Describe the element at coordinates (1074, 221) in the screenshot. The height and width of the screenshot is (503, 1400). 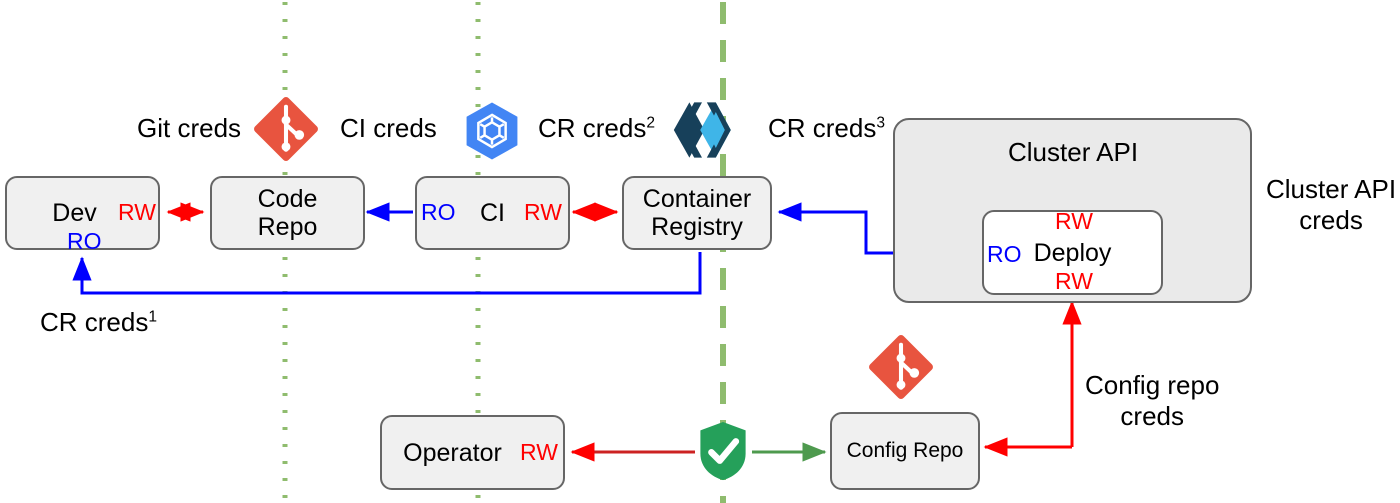
I see `deploy-rw-top-badge: RW` at that location.